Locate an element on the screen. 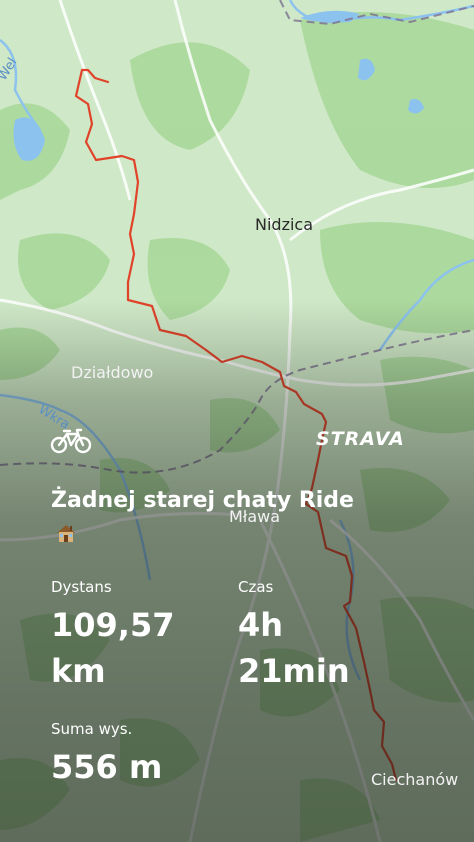 This screenshot has width=474, height=842. distance-label: Dystans is located at coordinates (81, 587).